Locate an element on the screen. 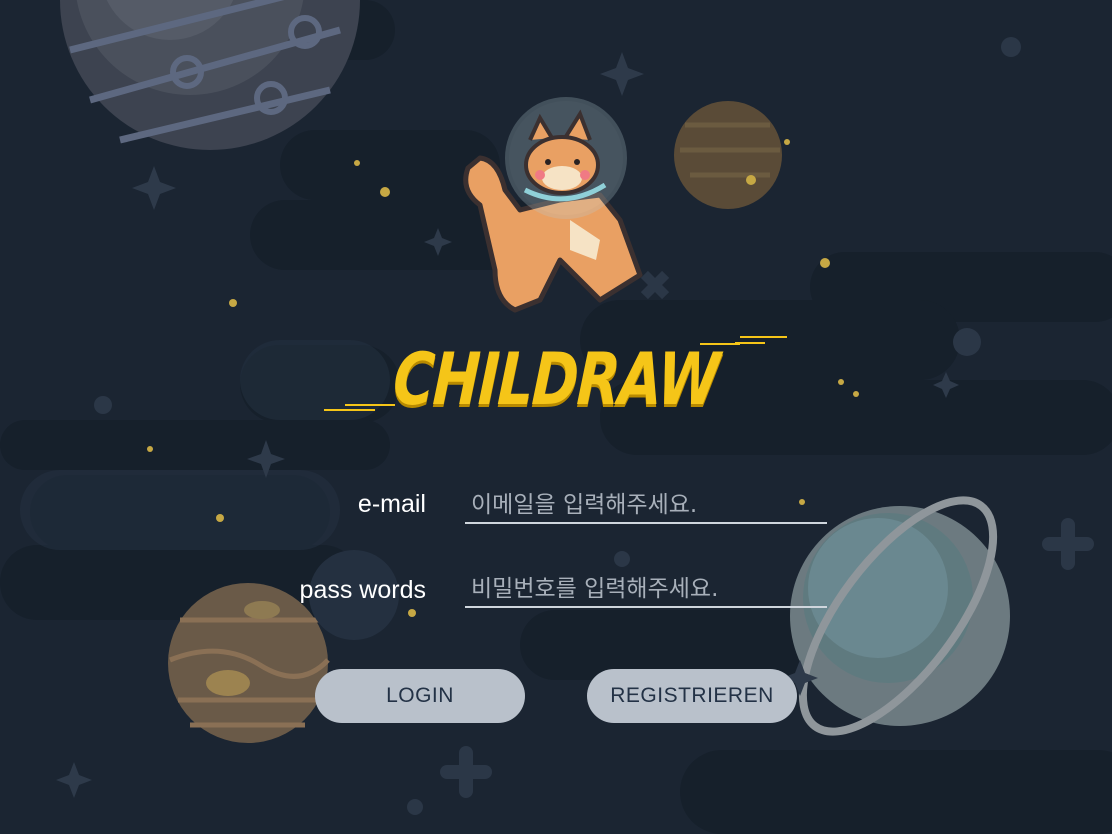 The width and height of the screenshot is (1112, 834). email-label: e-mail is located at coordinates (391, 504).